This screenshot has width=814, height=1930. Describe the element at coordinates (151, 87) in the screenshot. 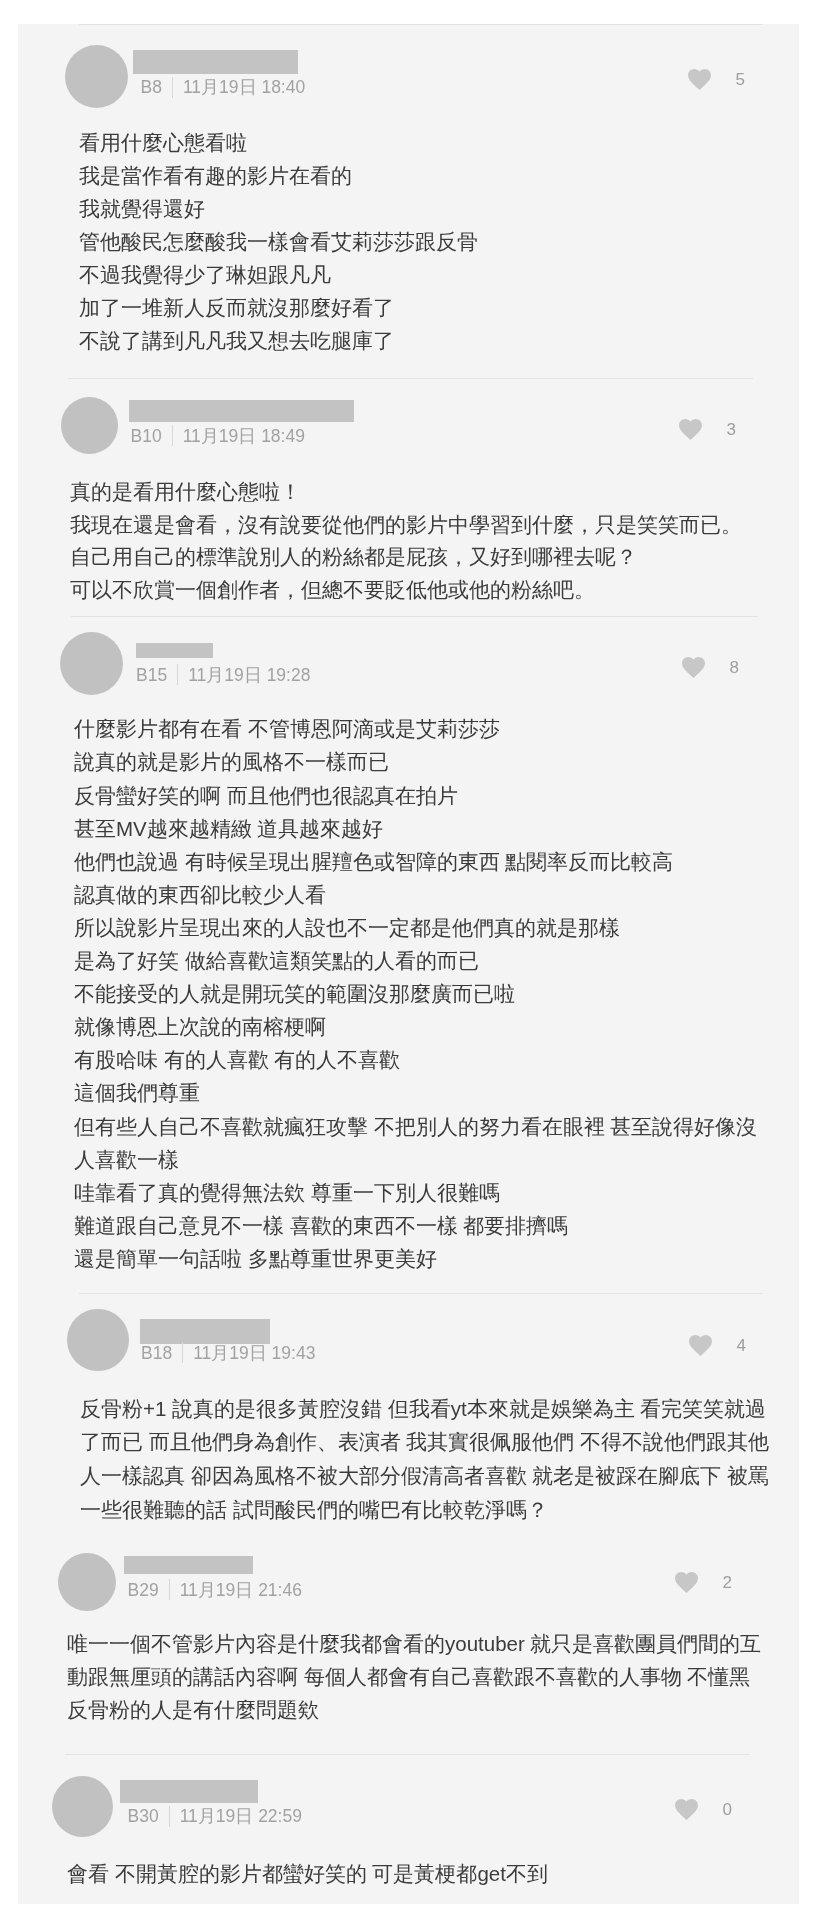

I see `floor-number: B8` at that location.